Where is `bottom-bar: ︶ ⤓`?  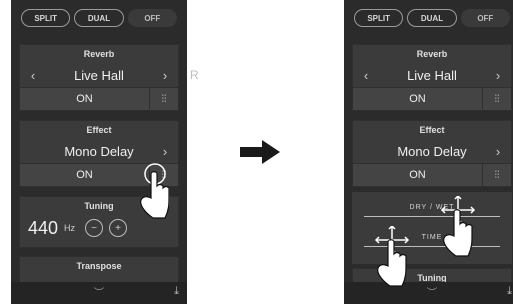
bottom-bar: ︶ ⤓ is located at coordinates (99, 293).